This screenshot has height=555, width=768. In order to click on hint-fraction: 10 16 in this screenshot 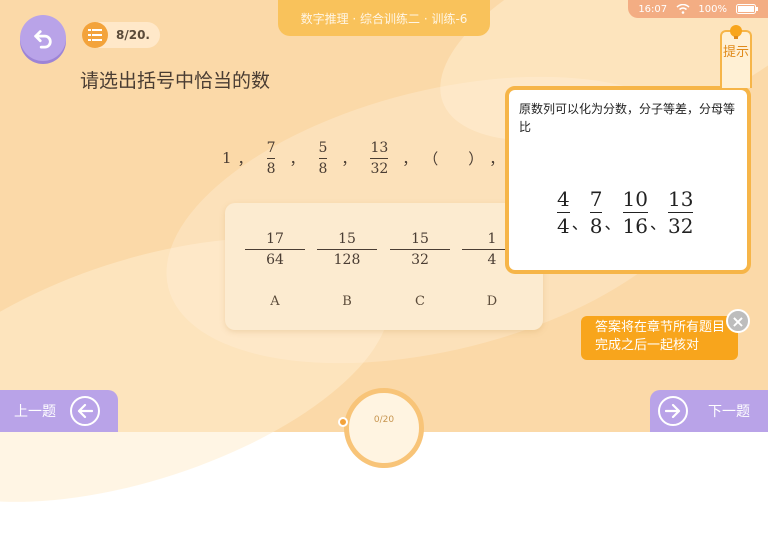, I will do `click(635, 212)`.